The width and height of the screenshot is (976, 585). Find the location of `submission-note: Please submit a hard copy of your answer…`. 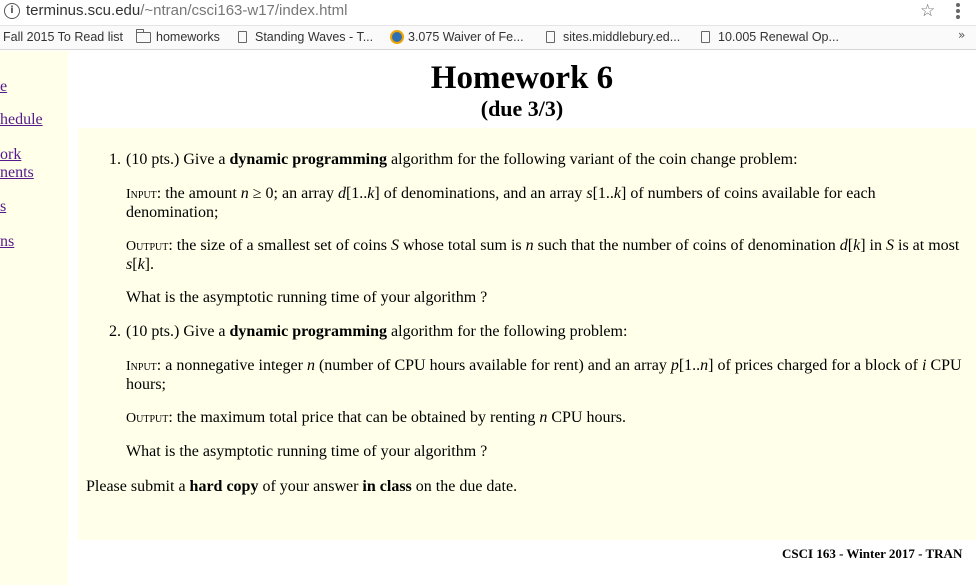

submission-note: Please submit a hard copy of your answer… is located at coordinates (302, 486).